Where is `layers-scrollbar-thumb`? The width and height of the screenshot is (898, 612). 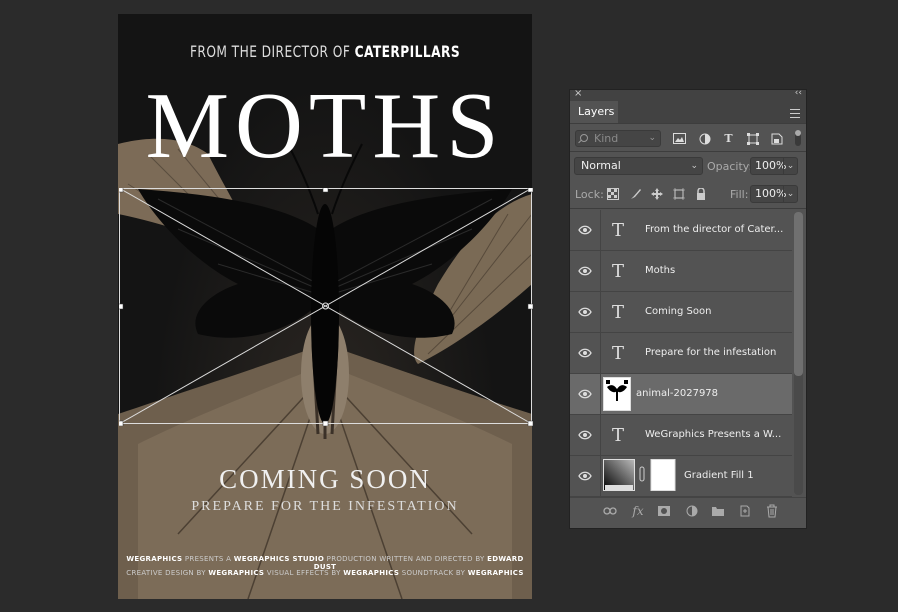 layers-scrollbar-thumb is located at coordinates (798, 294).